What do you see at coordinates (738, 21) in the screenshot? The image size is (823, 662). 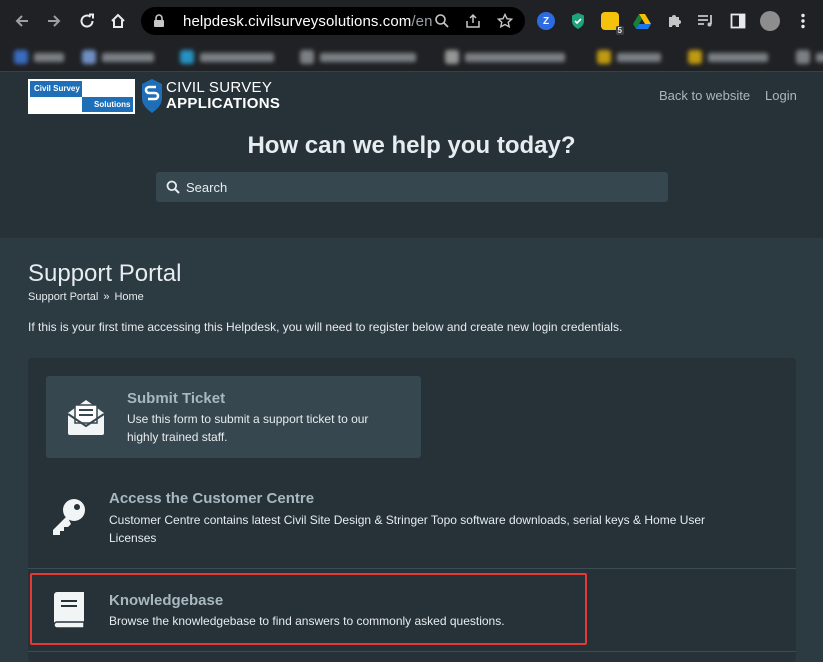 I see `side-panel-icon` at bounding box center [738, 21].